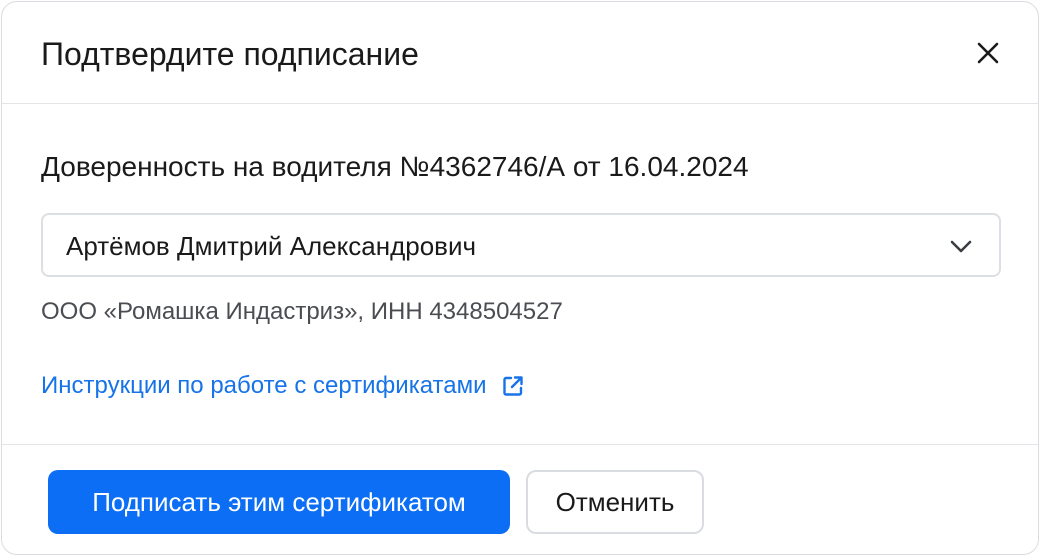  I want to click on close-button, so click(988, 53).